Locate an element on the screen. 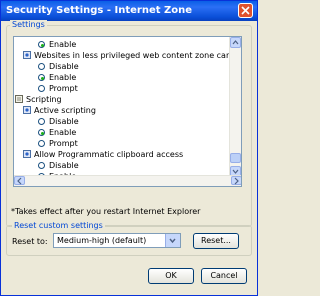 This screenshot has height=296, width=320. section-heading: Active scripting is located at coordinates (59, 111).